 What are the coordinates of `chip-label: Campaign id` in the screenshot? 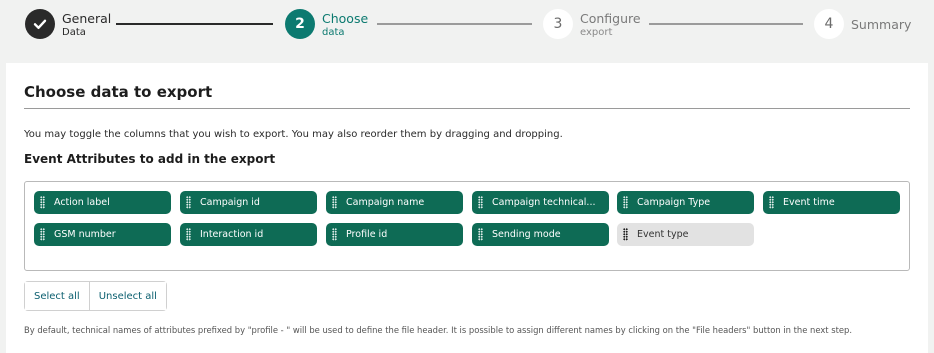 It's located at (230, 202).